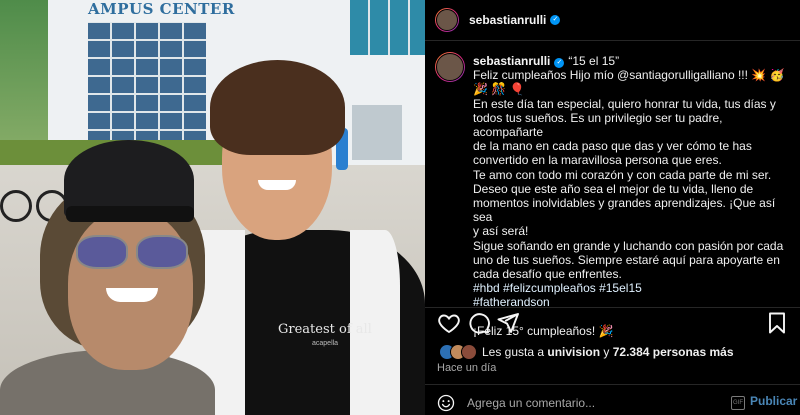 The height and width of the screenshot is (415, 800). I want to click on caption-avatar, so click(450, 67).